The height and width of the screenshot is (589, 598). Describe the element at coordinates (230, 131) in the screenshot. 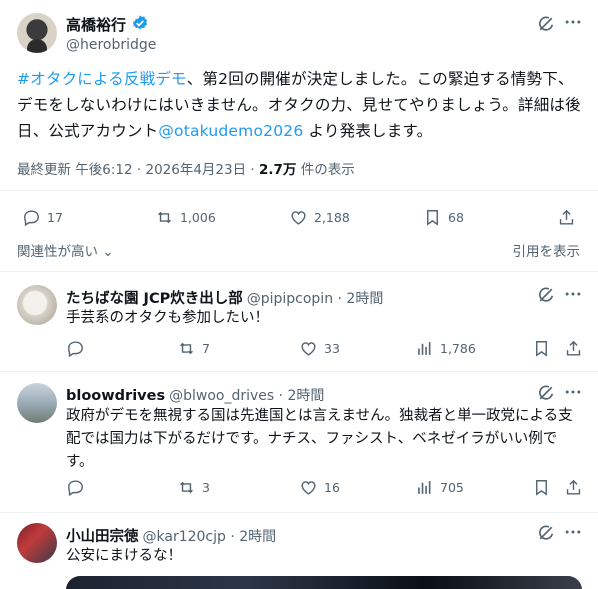

I see `mention-link: @otakudemo2026` at that location.